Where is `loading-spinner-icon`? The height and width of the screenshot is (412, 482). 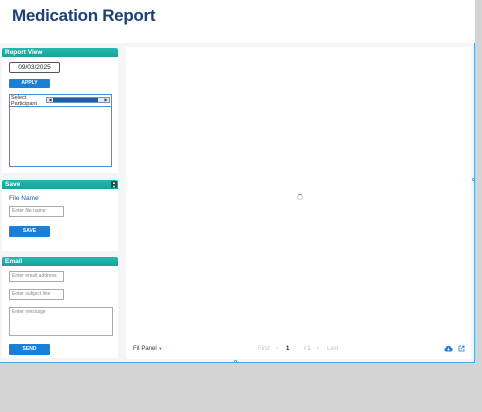 loading-spinner-icon is located at coordinates (300, 197).